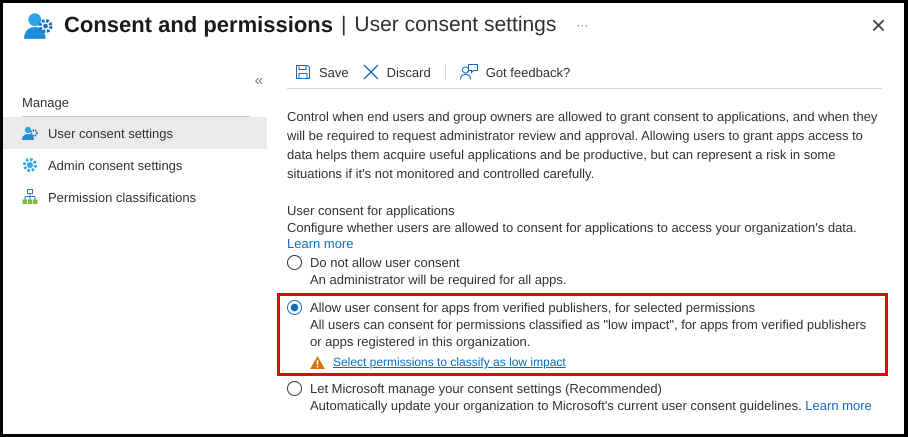 Image resolution: width=908 pixels, height=437 pixels. I want to click on section-title: User consent for applications, so click(371, 210).